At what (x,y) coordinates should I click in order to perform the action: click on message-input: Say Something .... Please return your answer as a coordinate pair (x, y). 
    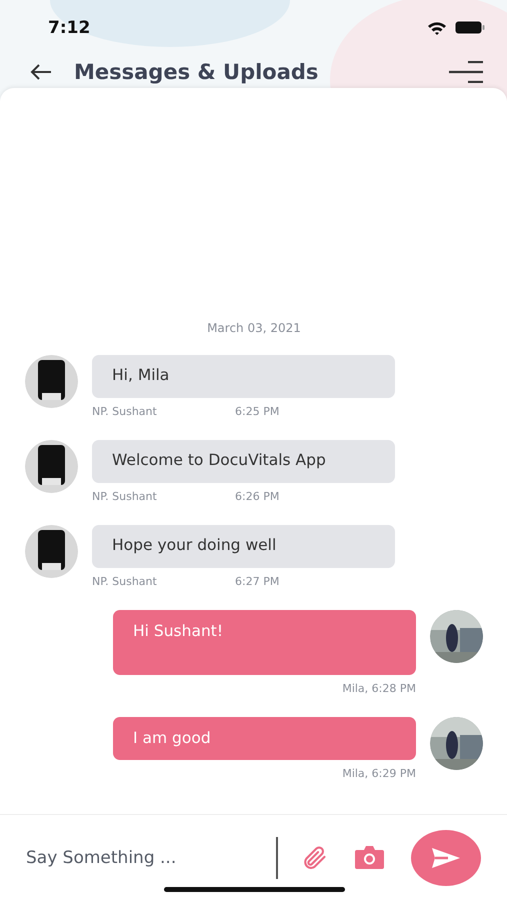
    Looking at the image, I should click on (146, 858).